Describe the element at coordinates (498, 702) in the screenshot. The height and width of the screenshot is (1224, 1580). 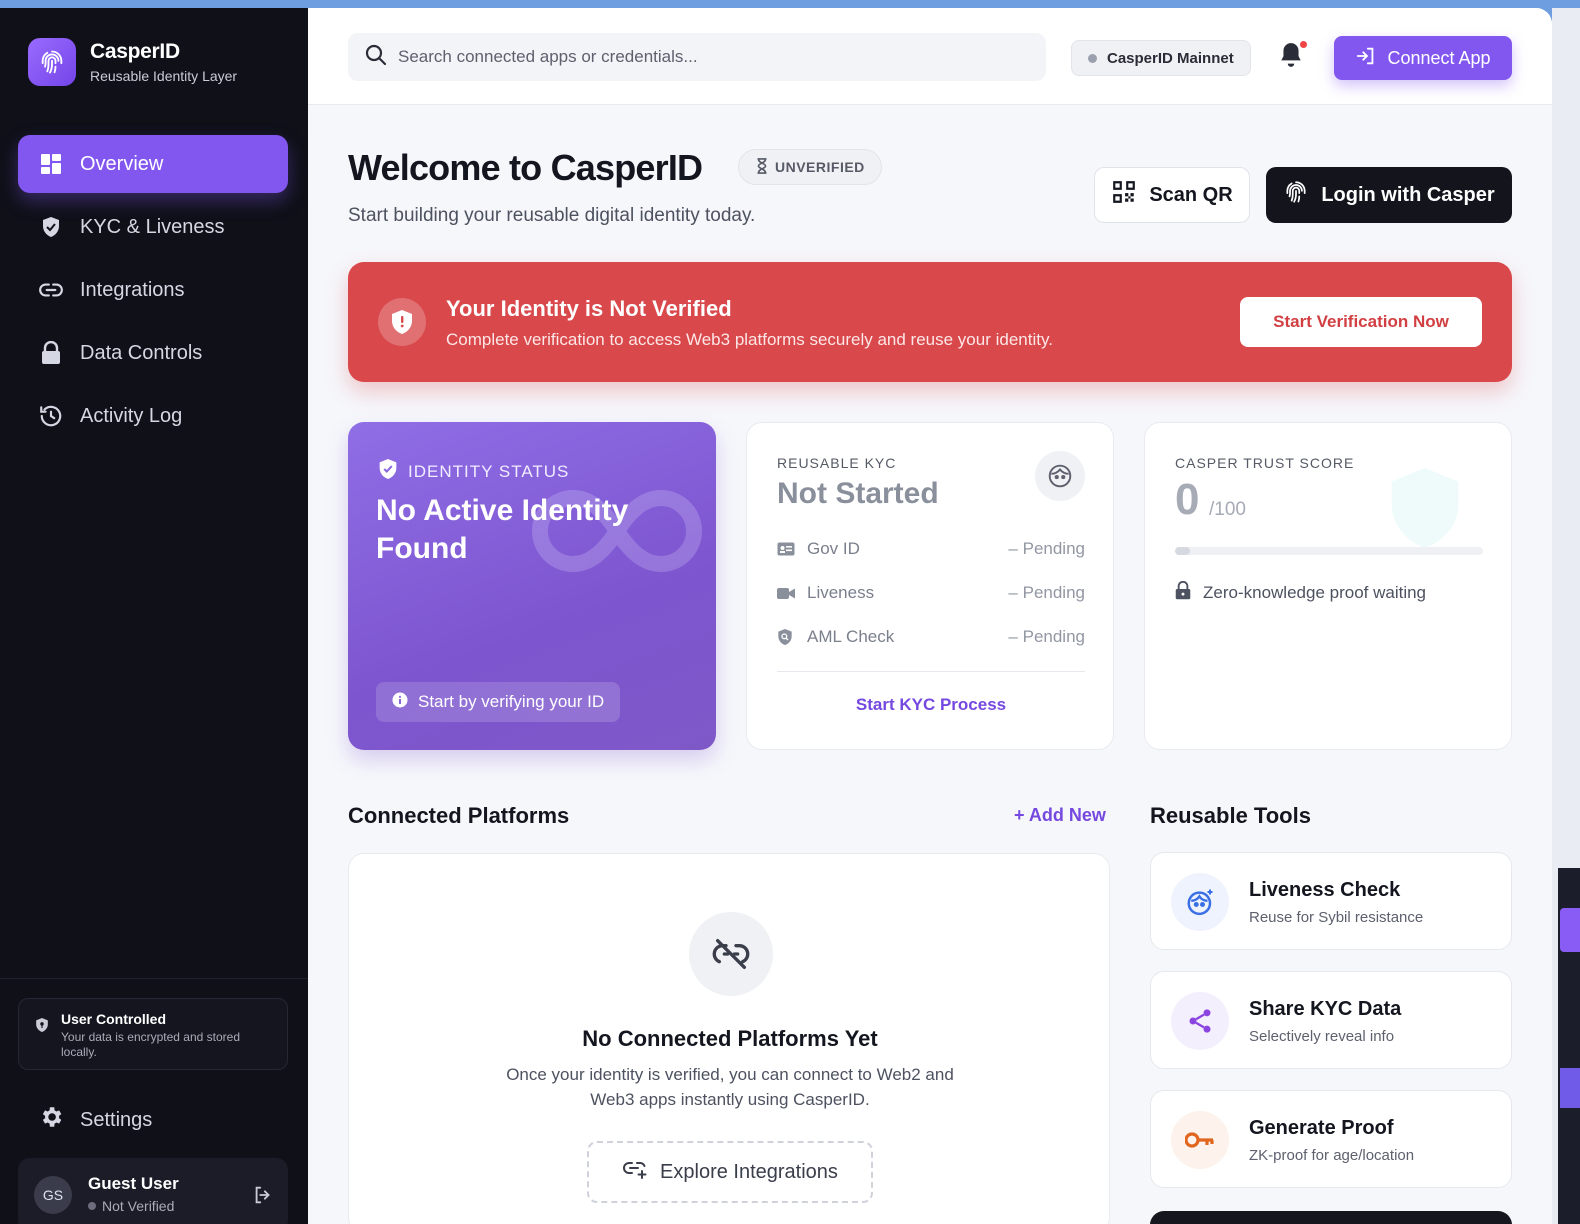
I see `identity-hint: Start by verifying your ID` at that location.